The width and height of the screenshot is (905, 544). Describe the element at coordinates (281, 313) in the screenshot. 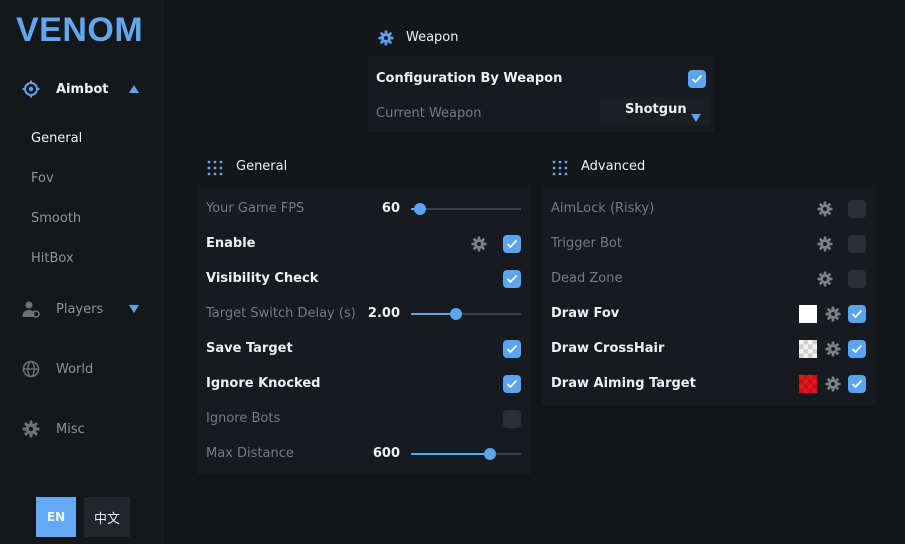

I see `switch-delay-label: Target Switch Delay (s)` at that location.